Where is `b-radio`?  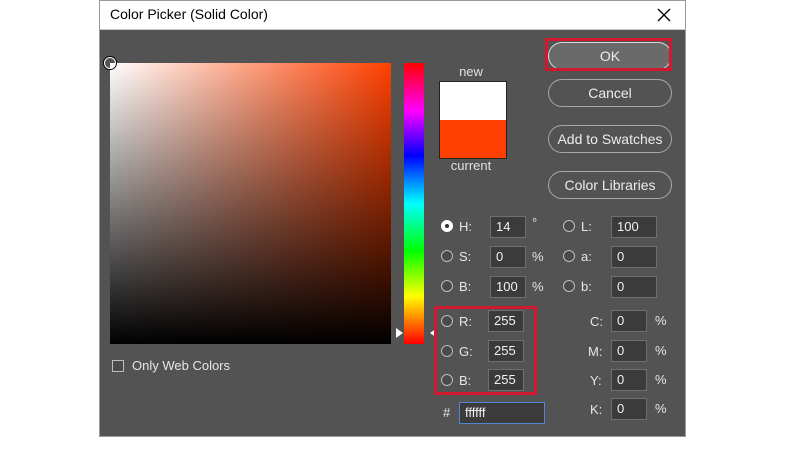 b-radio is located at coordinates (447, 286).